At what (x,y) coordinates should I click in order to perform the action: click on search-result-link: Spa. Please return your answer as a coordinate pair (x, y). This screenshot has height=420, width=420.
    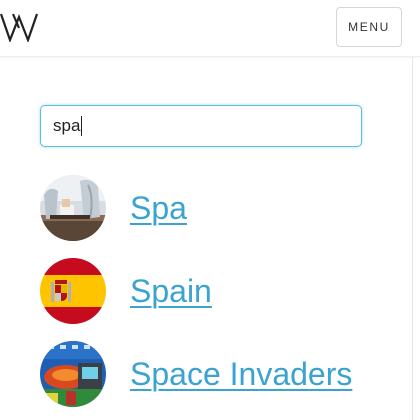
    Looking at the image, I should click on (158, 208).